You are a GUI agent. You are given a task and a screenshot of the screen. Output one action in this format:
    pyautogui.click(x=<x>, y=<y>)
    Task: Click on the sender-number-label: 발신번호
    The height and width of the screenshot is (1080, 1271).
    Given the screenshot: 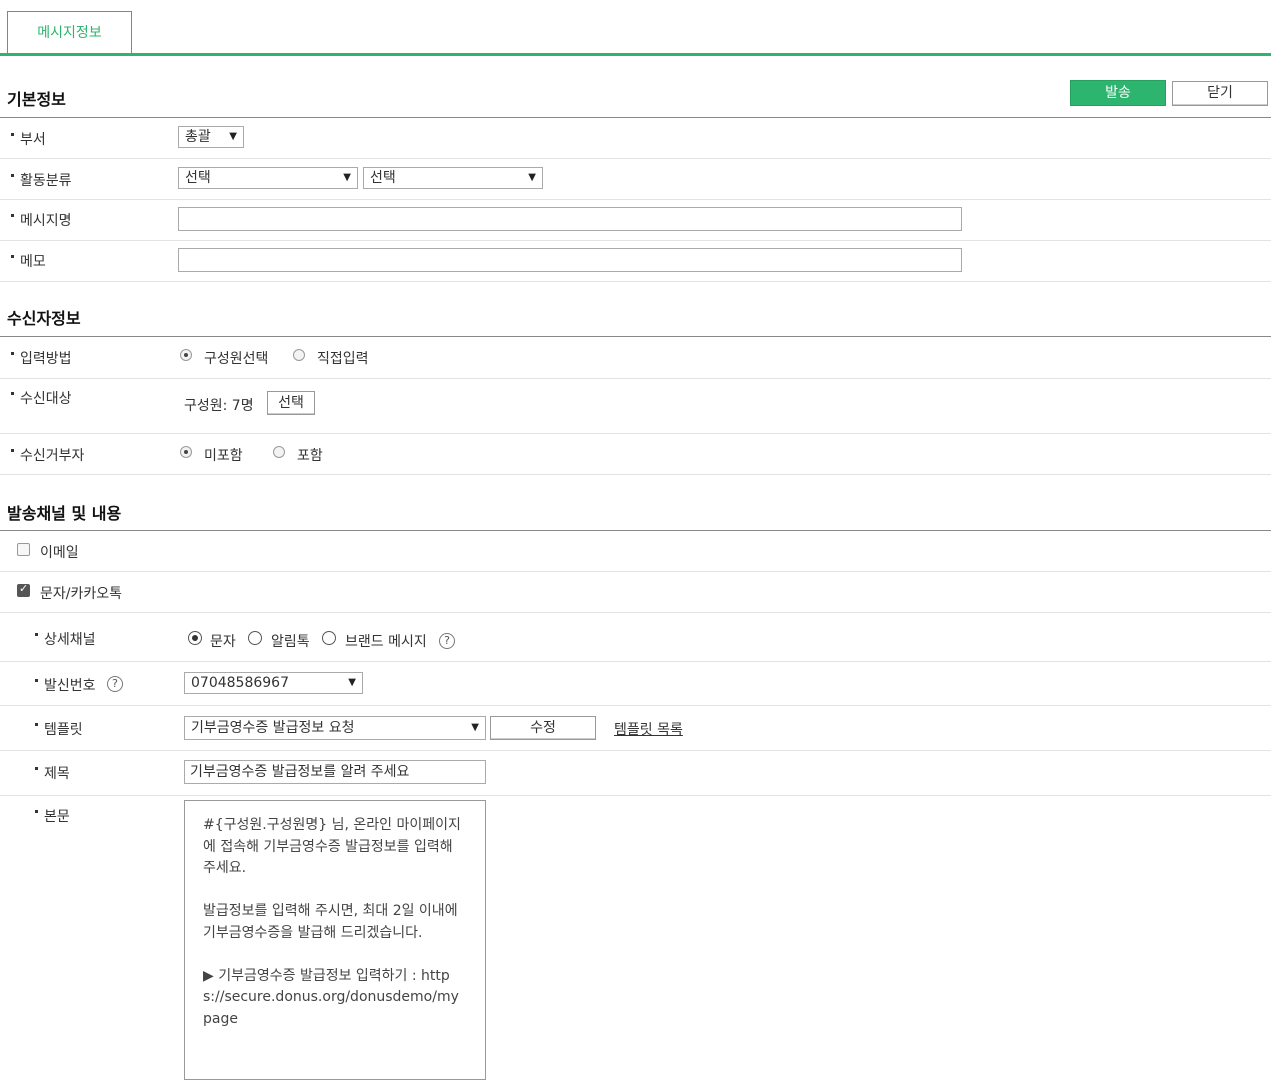 What is the action you would take?
    pyautogui.click(x=65, y=685)
    